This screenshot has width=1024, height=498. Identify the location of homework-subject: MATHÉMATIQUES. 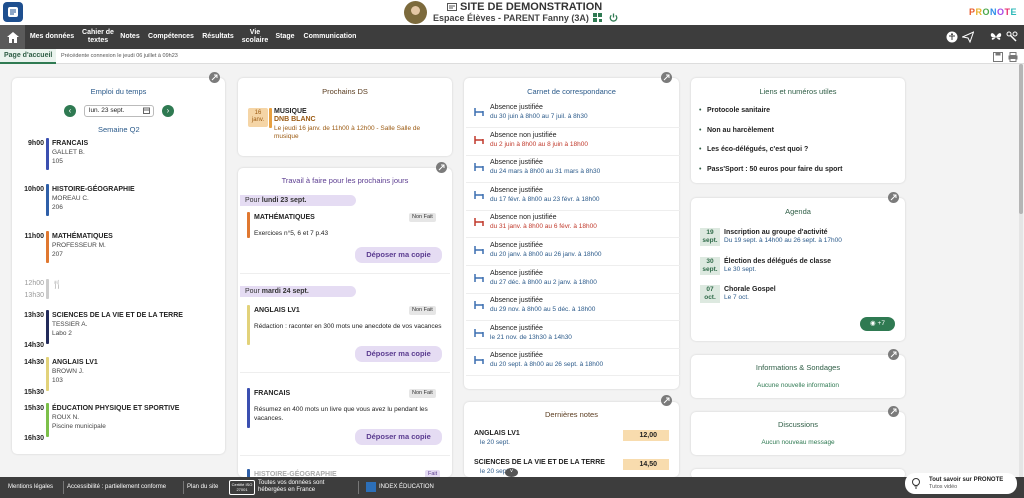
(284, 217).